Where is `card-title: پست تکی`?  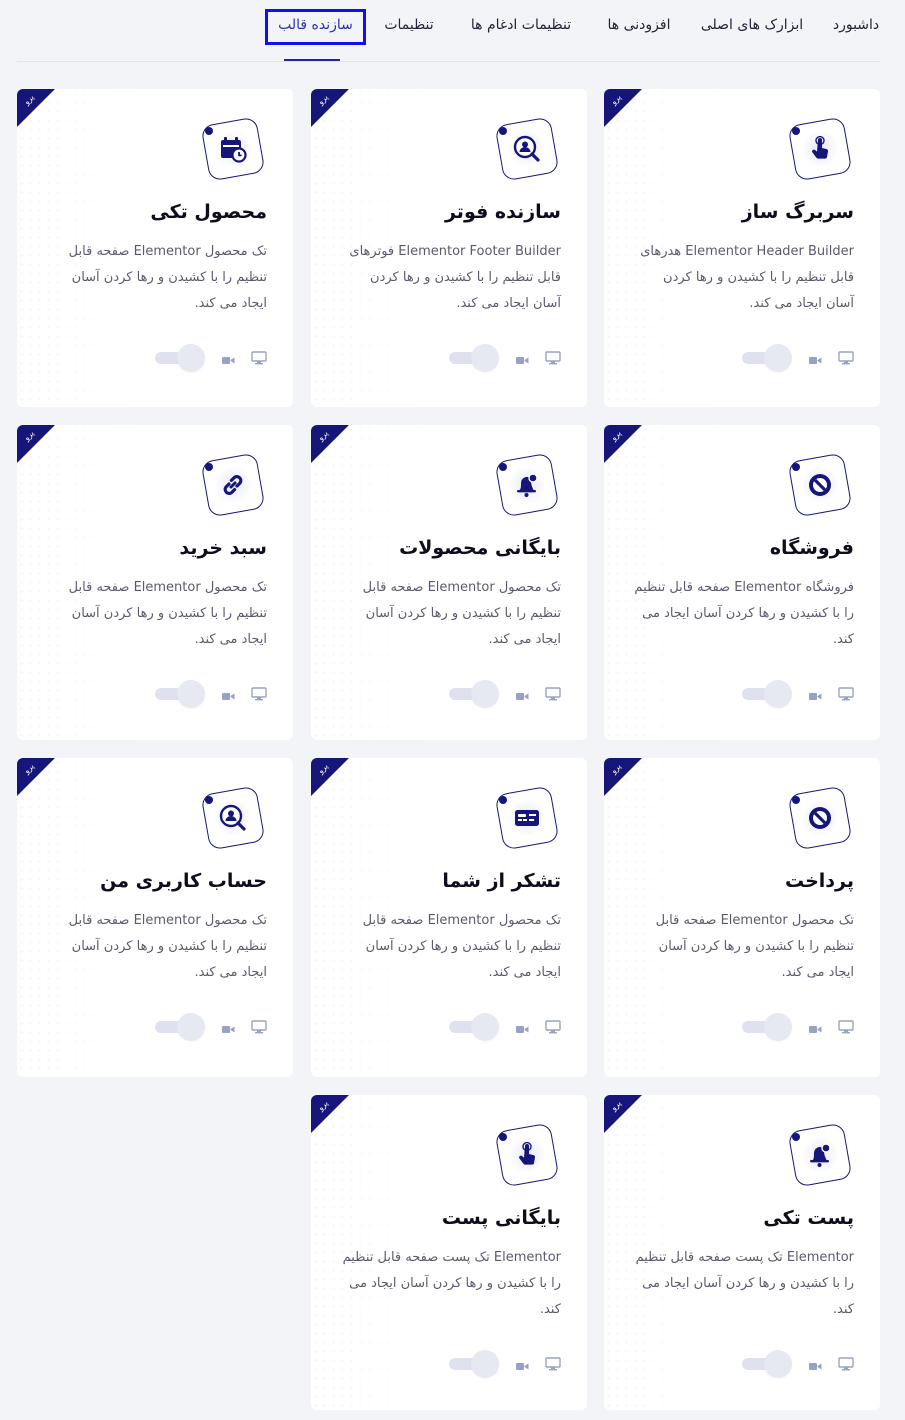 card-title: پست تکی is located at coordinates (808, 1218).